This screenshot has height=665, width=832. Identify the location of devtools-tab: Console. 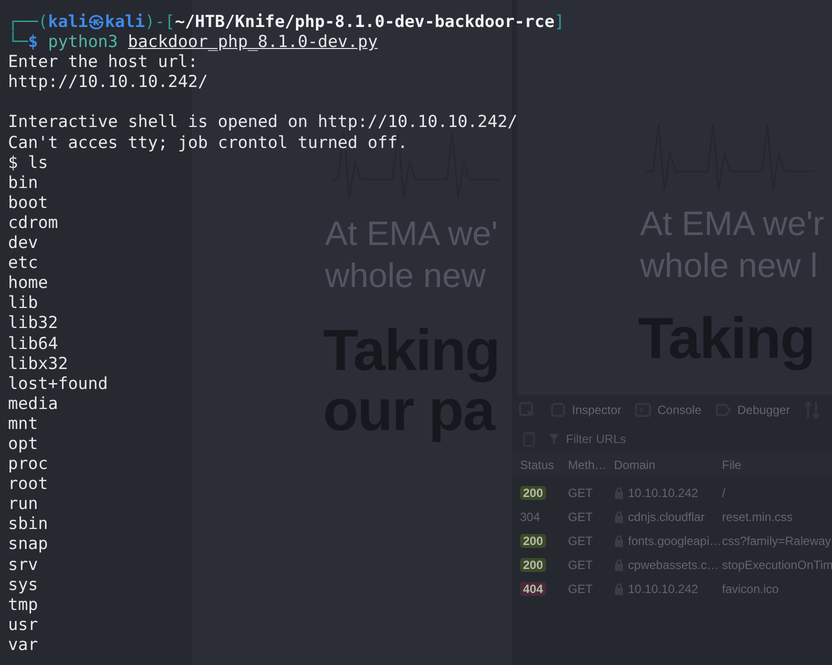
(668, 410).